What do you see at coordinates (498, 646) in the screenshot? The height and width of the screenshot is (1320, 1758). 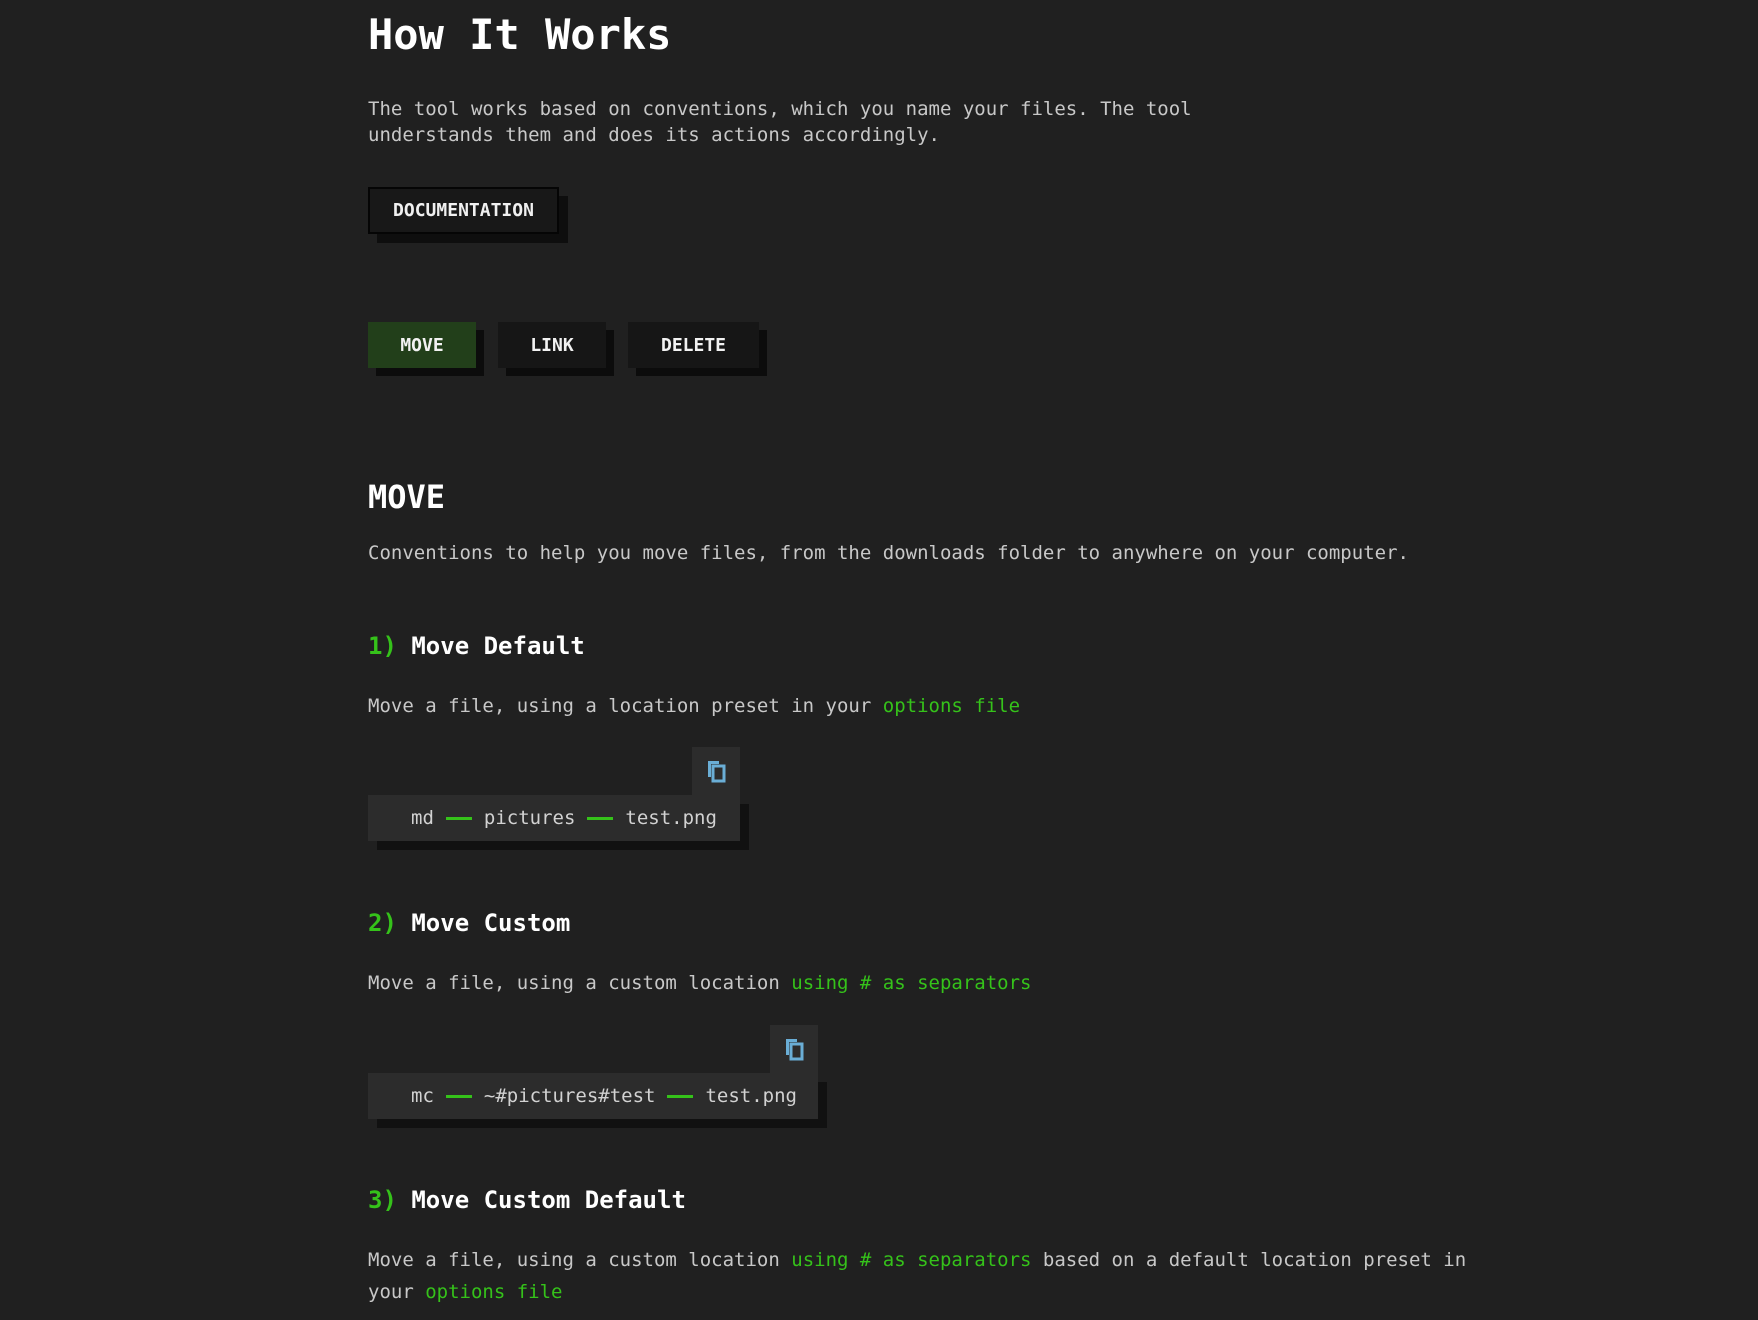 I see `item-title: Move Default` at bounding box center [498, 646].